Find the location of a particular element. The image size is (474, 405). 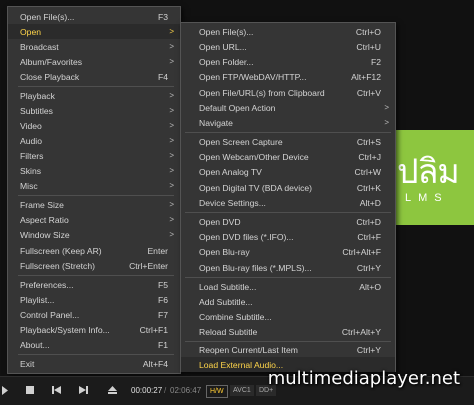

submenu-item-open-clipboard: Open File/URL(s) from Clipboard Ctrl+V is located at coordinates (288, 92).